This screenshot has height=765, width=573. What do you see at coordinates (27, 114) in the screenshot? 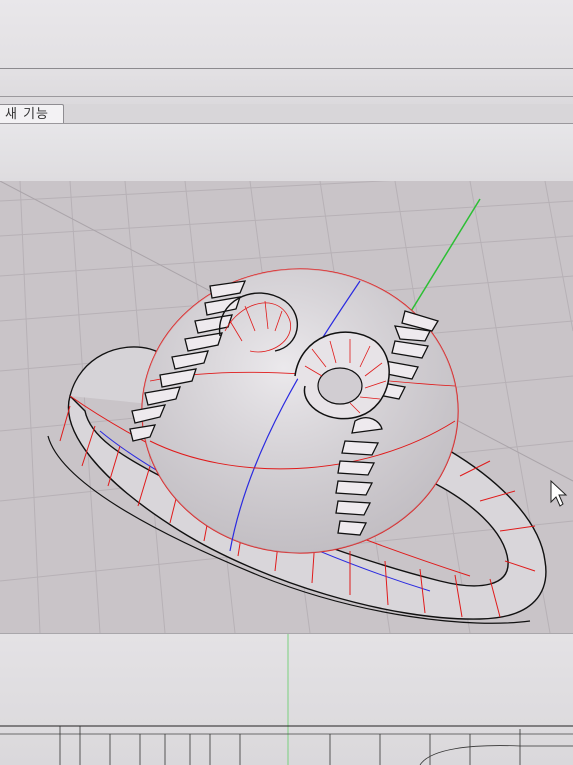
I see `tab-label: 새 기능` at bounding box center [27, 114].